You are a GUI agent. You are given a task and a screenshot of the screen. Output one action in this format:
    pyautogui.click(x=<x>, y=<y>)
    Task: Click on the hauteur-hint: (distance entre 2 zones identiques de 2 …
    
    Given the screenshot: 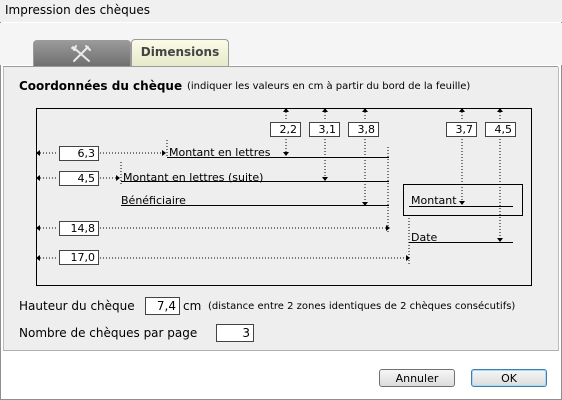 What is the action you would take?
    pyautogui.click(x=362, y=306)
    